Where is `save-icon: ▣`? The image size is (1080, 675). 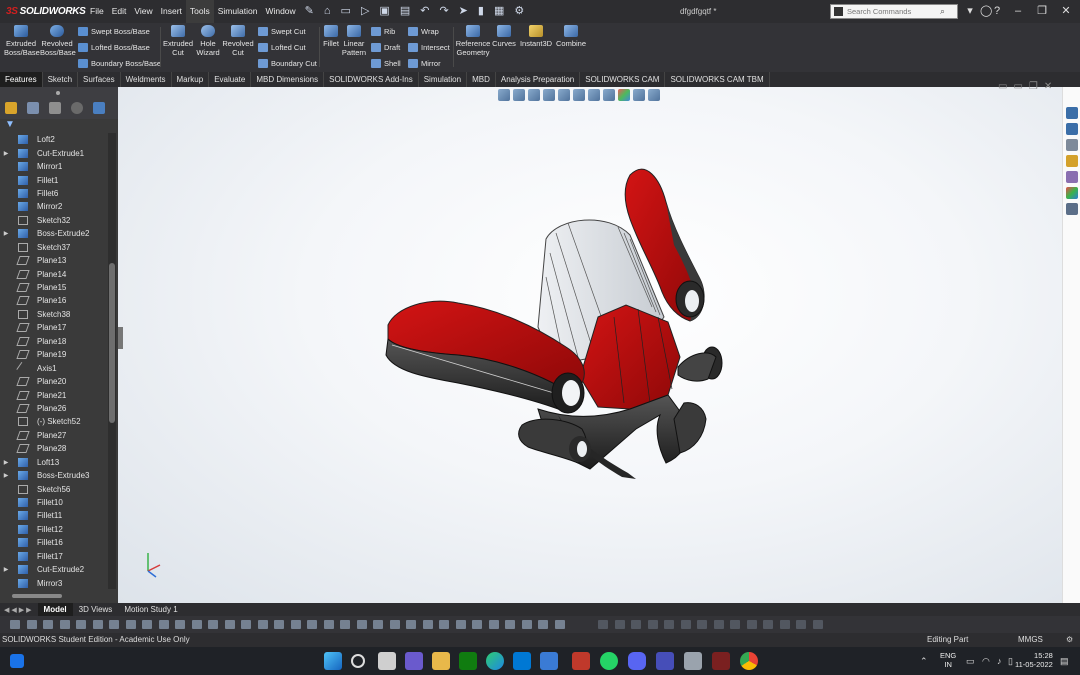
save-icon: ▣ is located at coordinates (384, 11).